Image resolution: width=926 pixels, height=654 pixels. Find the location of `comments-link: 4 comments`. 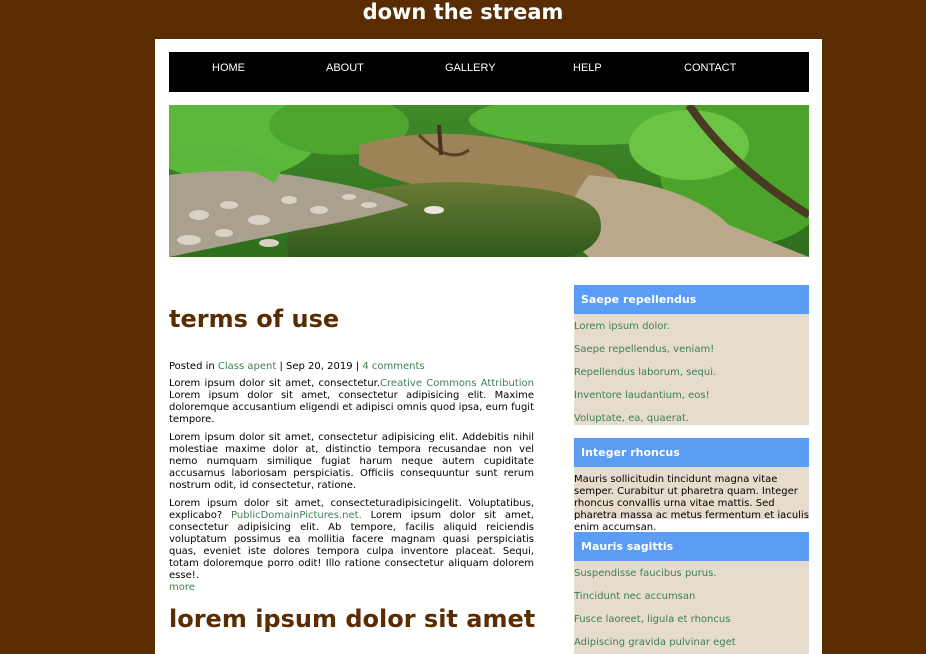

comments-link: 4 comments is located at coordinates (393, 366).